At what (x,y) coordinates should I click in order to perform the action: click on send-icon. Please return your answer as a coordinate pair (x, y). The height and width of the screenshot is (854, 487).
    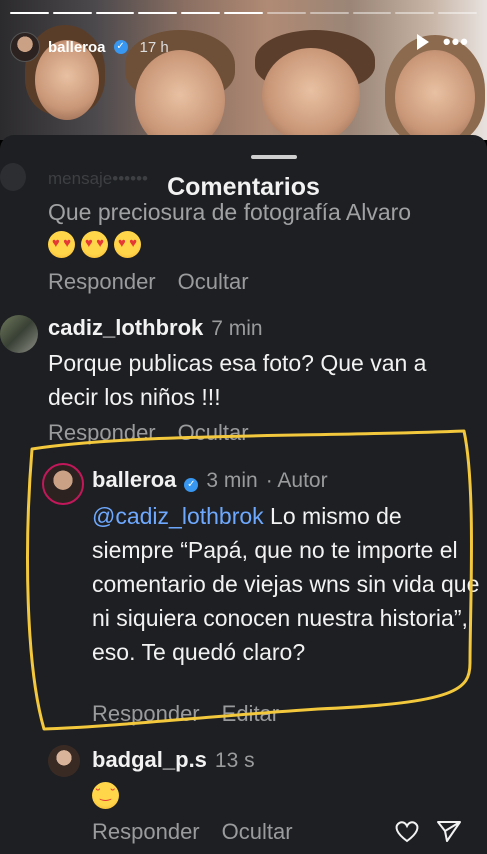
    Looking at the image, I should click on (449, 831).